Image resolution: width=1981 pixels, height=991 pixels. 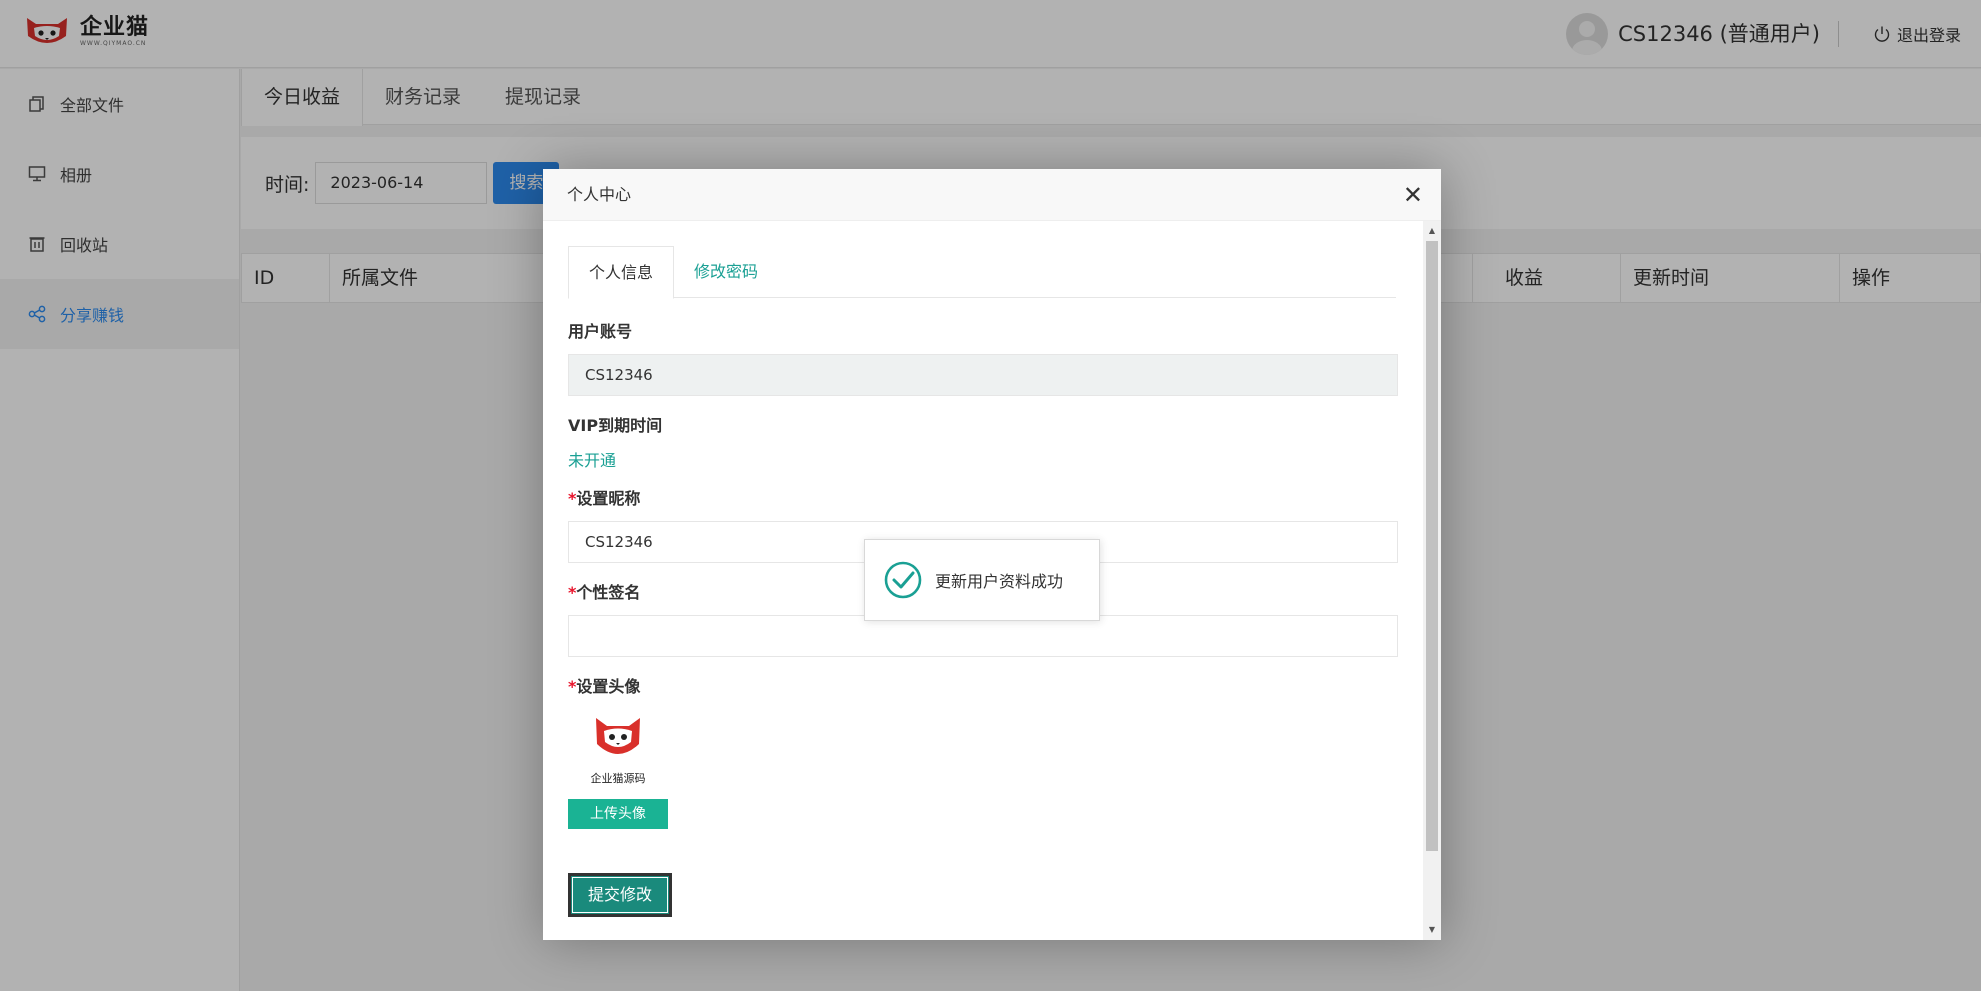 I want to click on close-icon: ✕, so click(x=1413, y=195).